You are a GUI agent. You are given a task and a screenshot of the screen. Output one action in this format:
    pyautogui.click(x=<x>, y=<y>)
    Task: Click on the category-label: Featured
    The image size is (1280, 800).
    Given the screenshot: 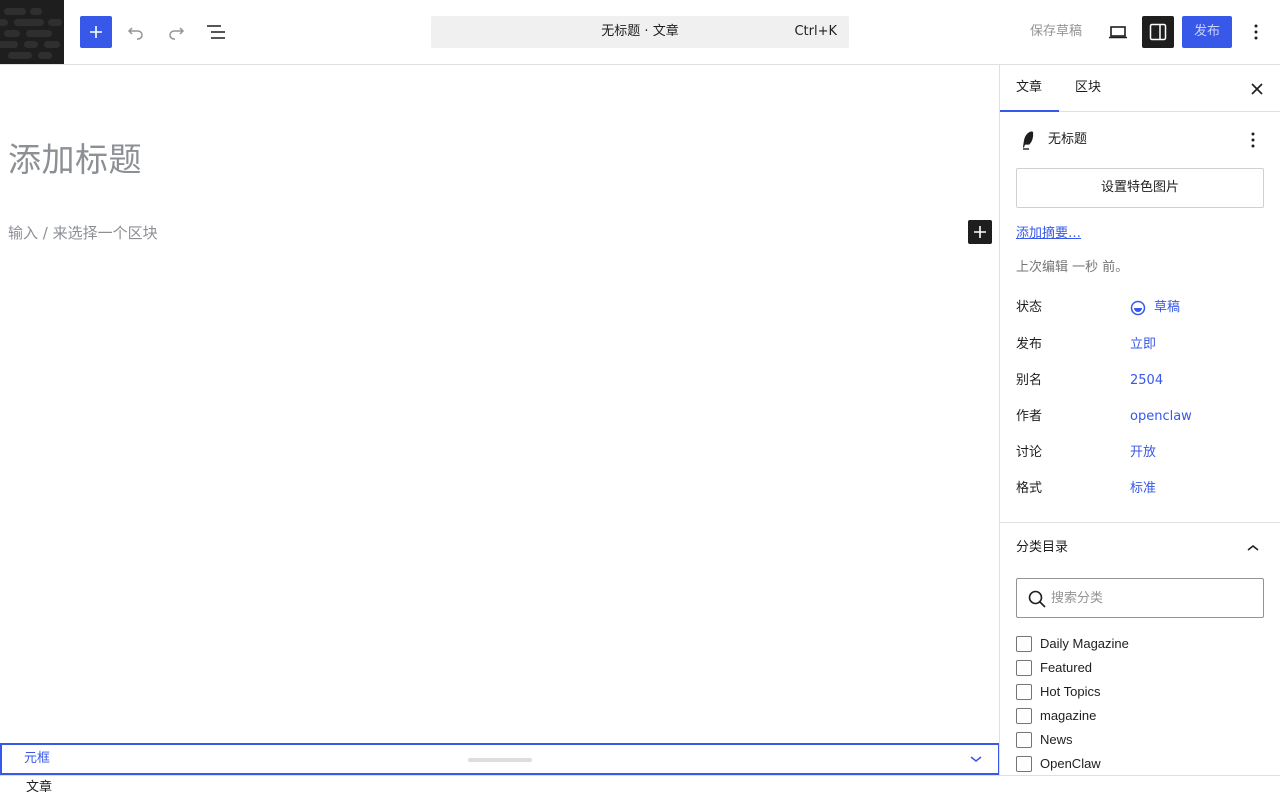 What is the action you would take?
    pyautogui.click(x=1066, y=667)
    